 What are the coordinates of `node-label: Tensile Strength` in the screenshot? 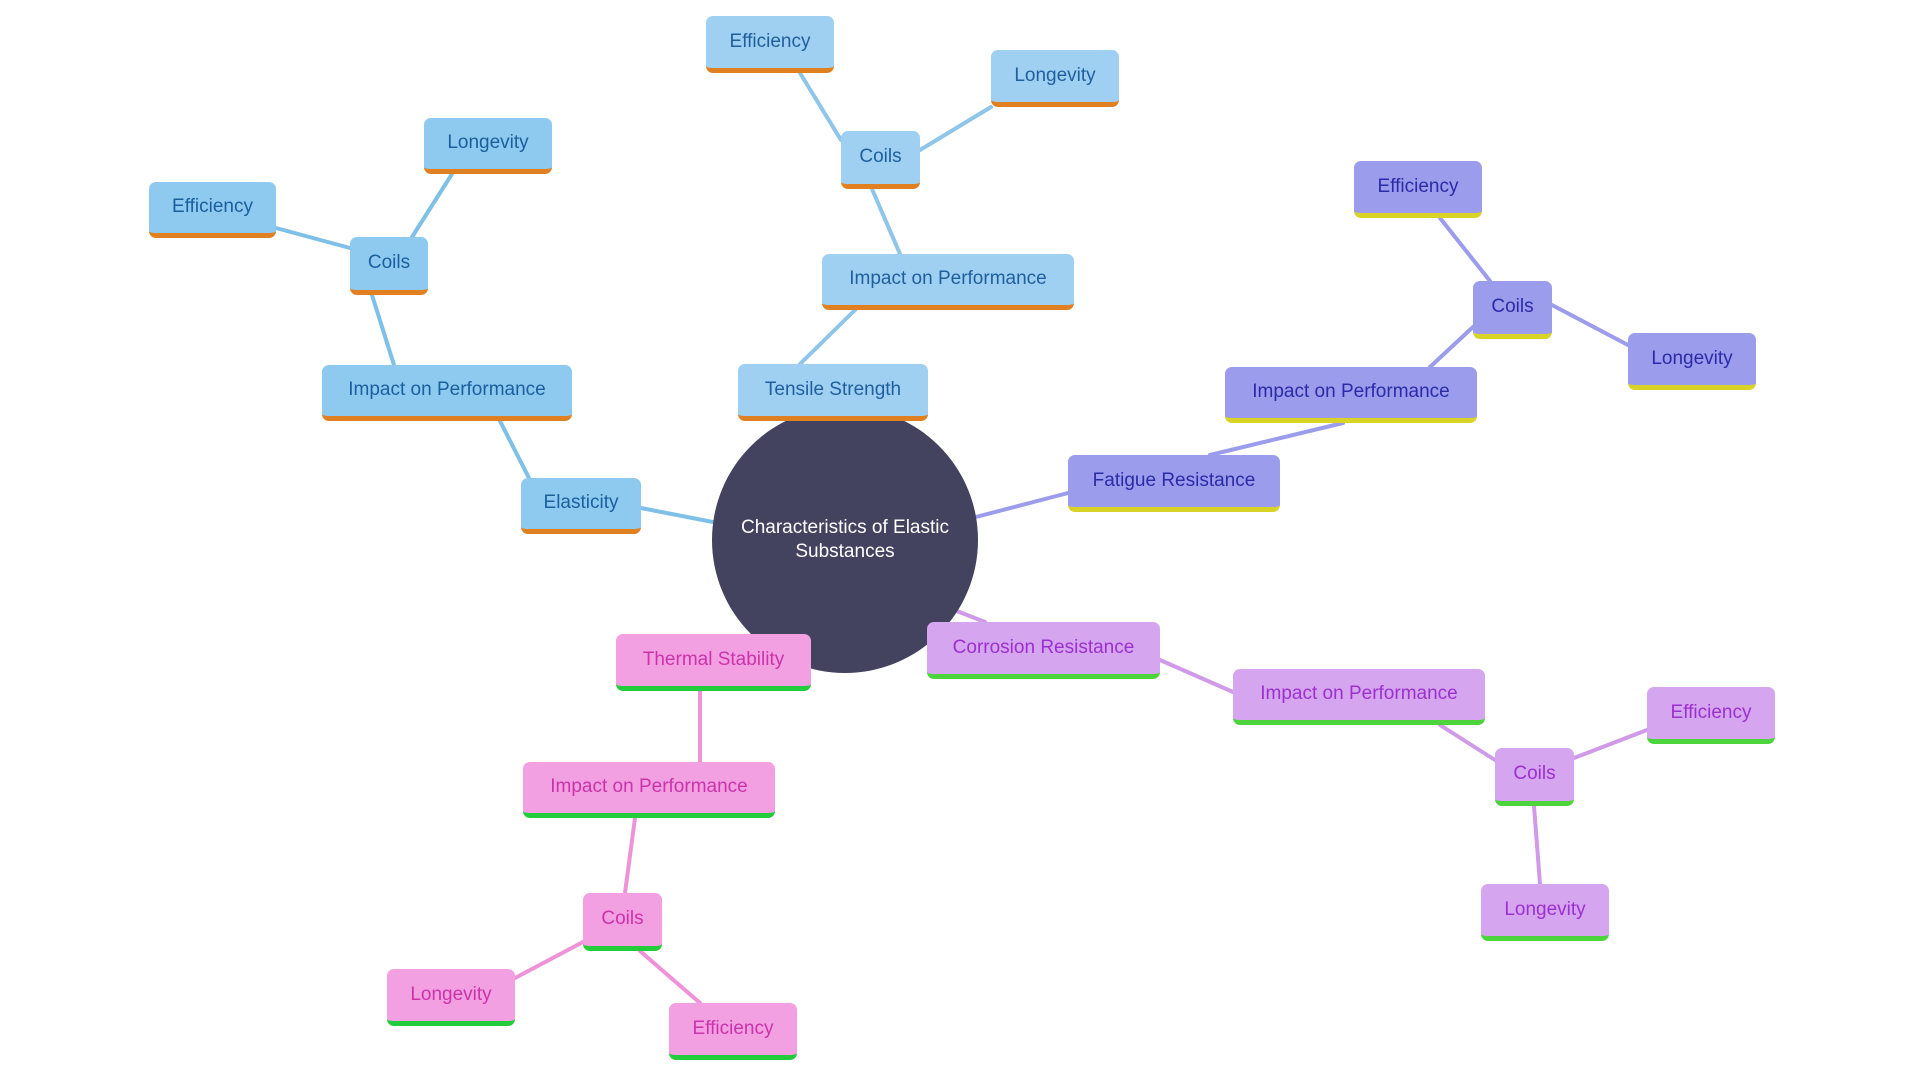 It's located at (833, 389).